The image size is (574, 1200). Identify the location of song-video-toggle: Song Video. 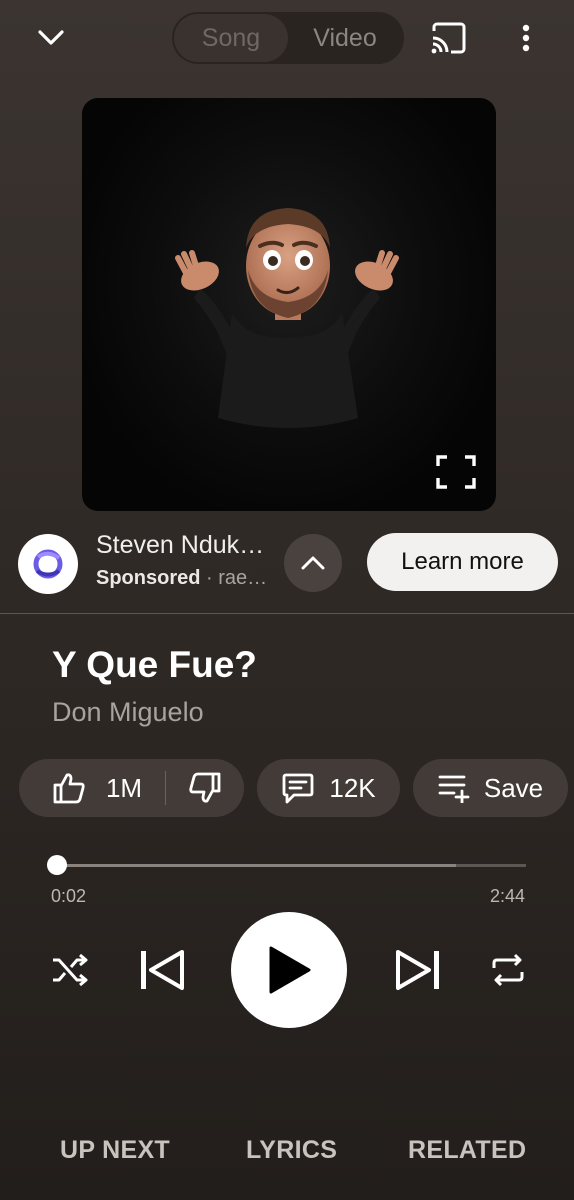
(288, 38).